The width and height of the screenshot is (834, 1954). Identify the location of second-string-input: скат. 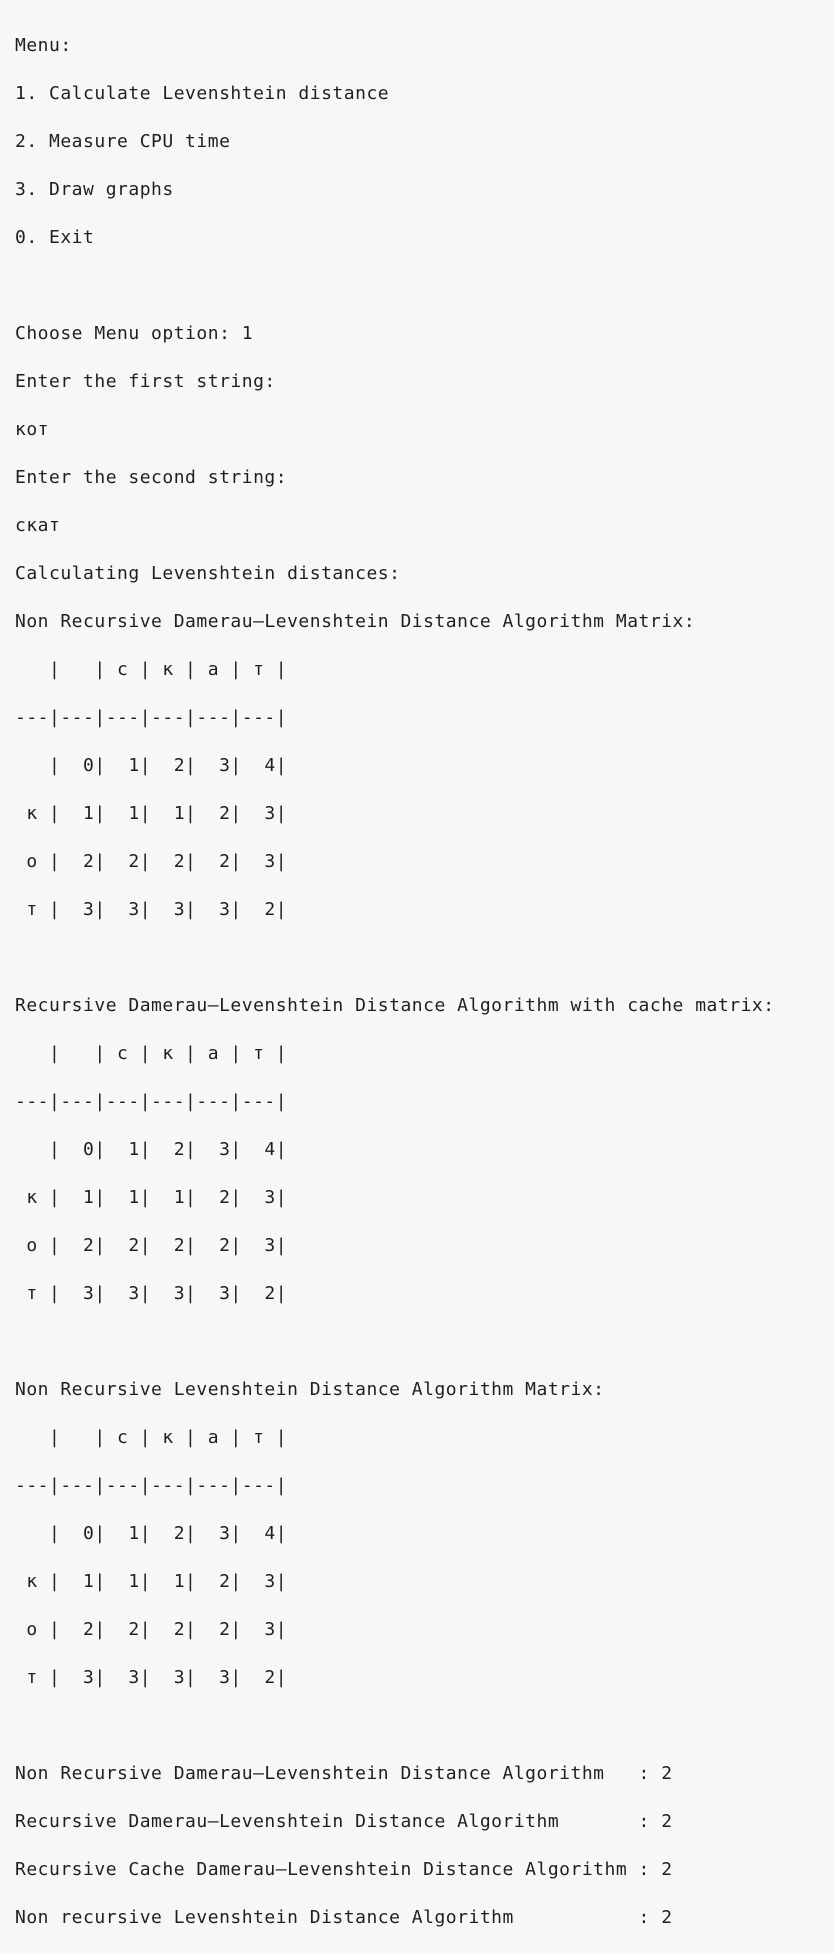
(38, 525).